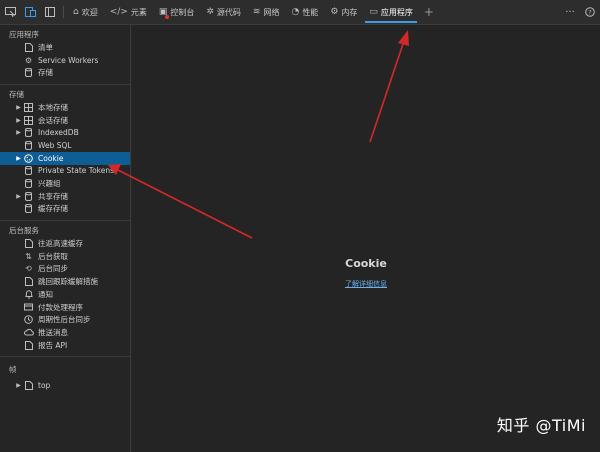 The height and width of the screenshot is (452, 600). I want to click on bug-icon: ✲, so click(210, 12).